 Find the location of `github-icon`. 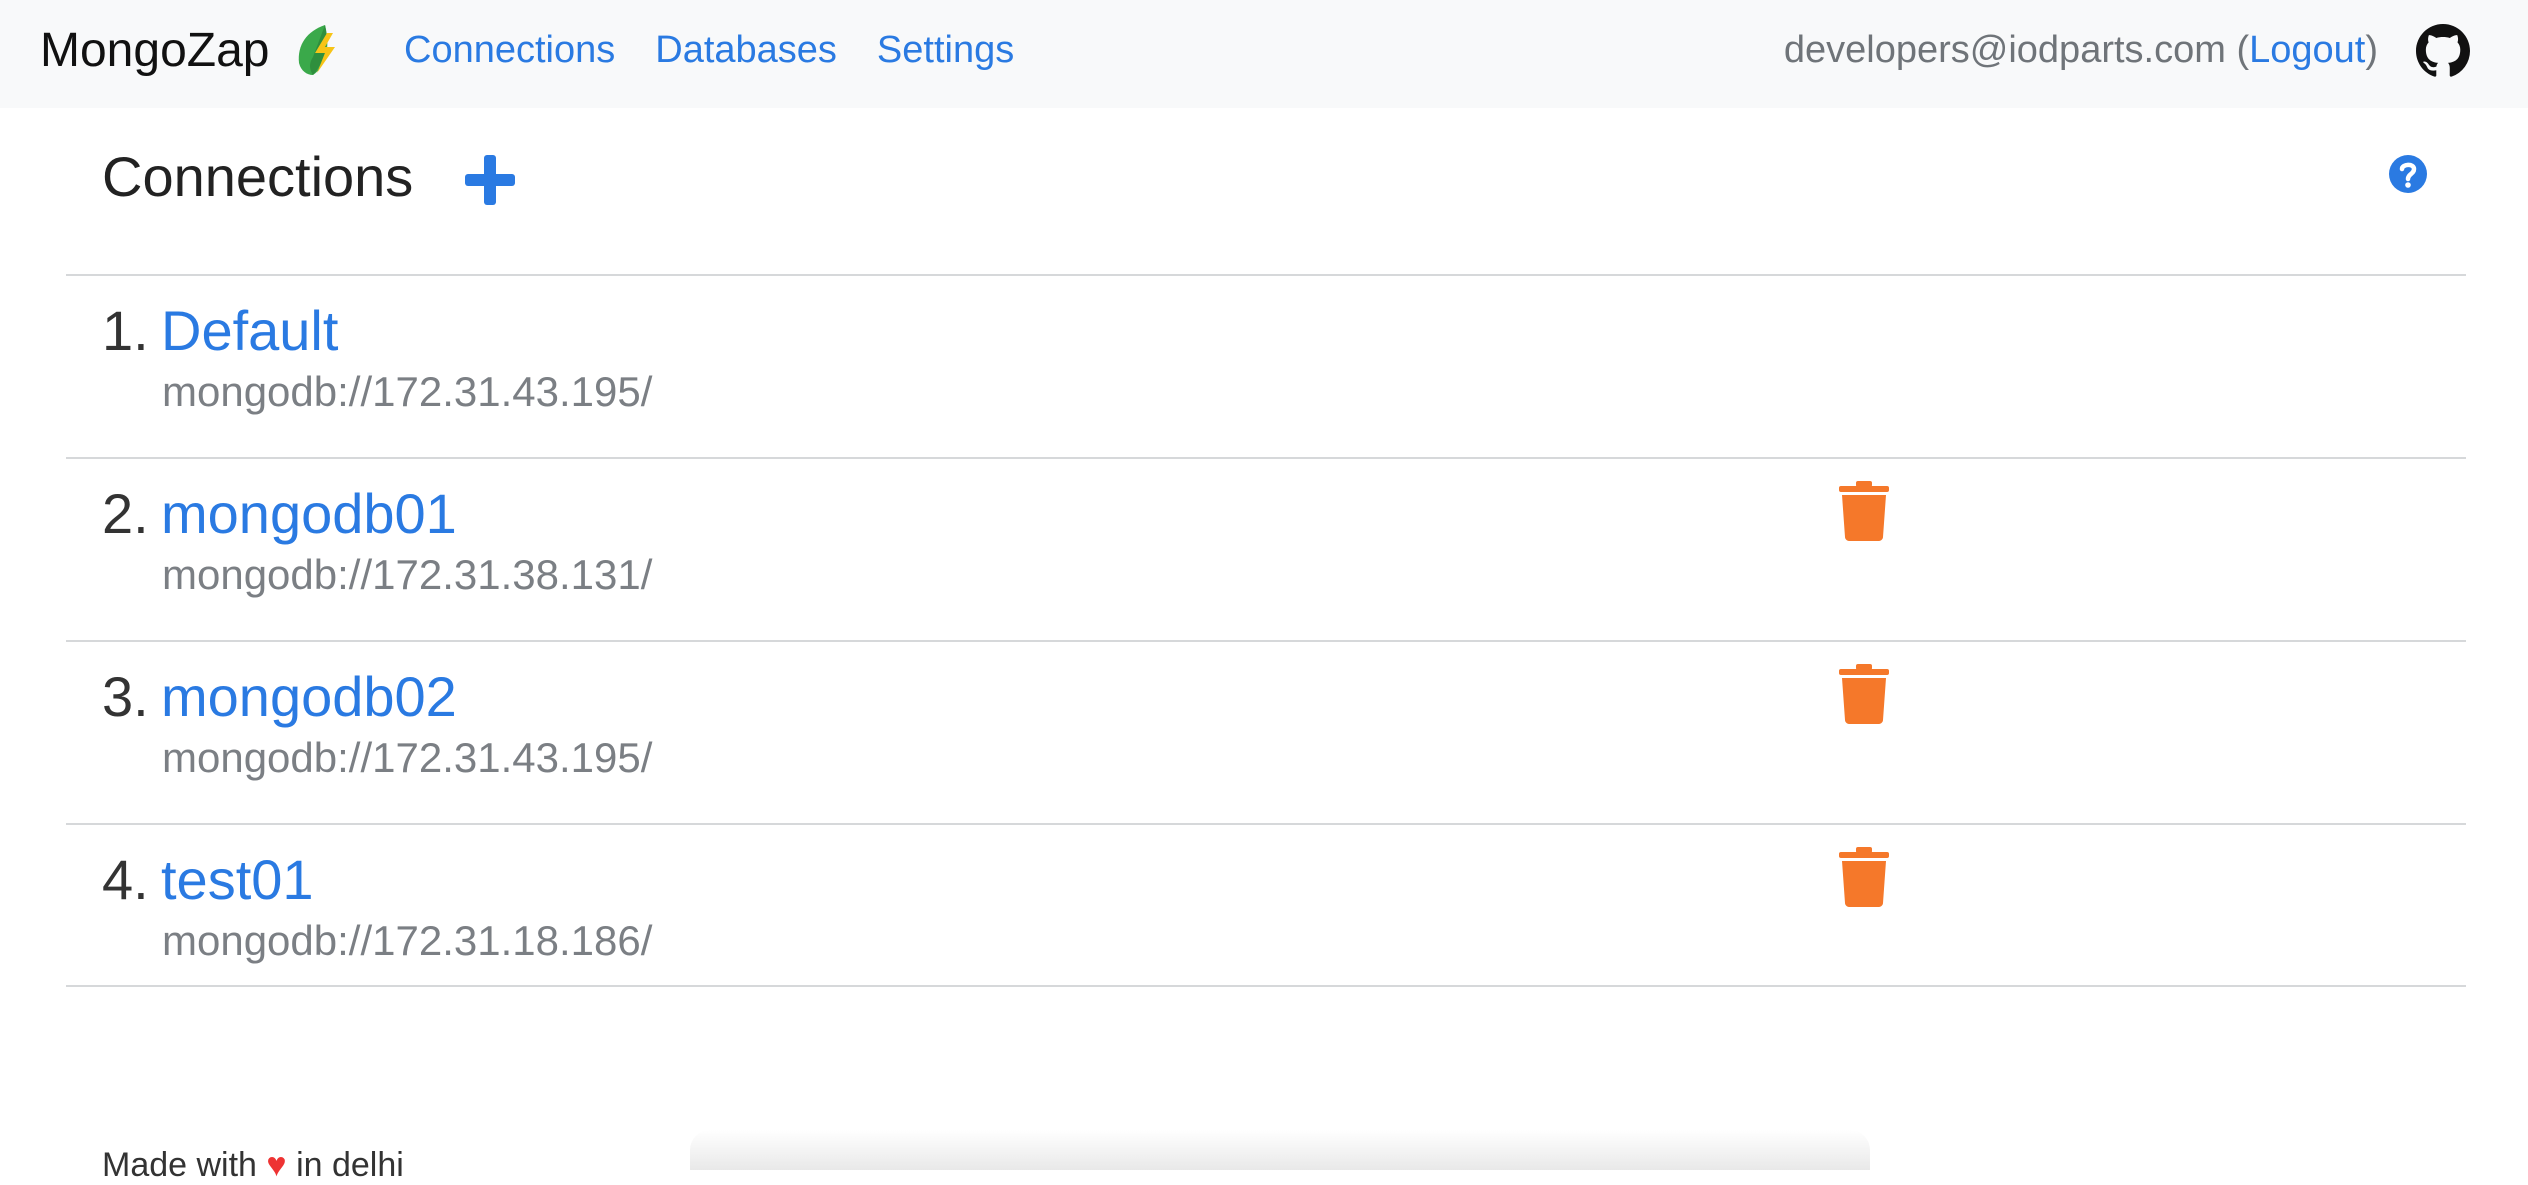

github-icon is located at coordinates (2443, 51).